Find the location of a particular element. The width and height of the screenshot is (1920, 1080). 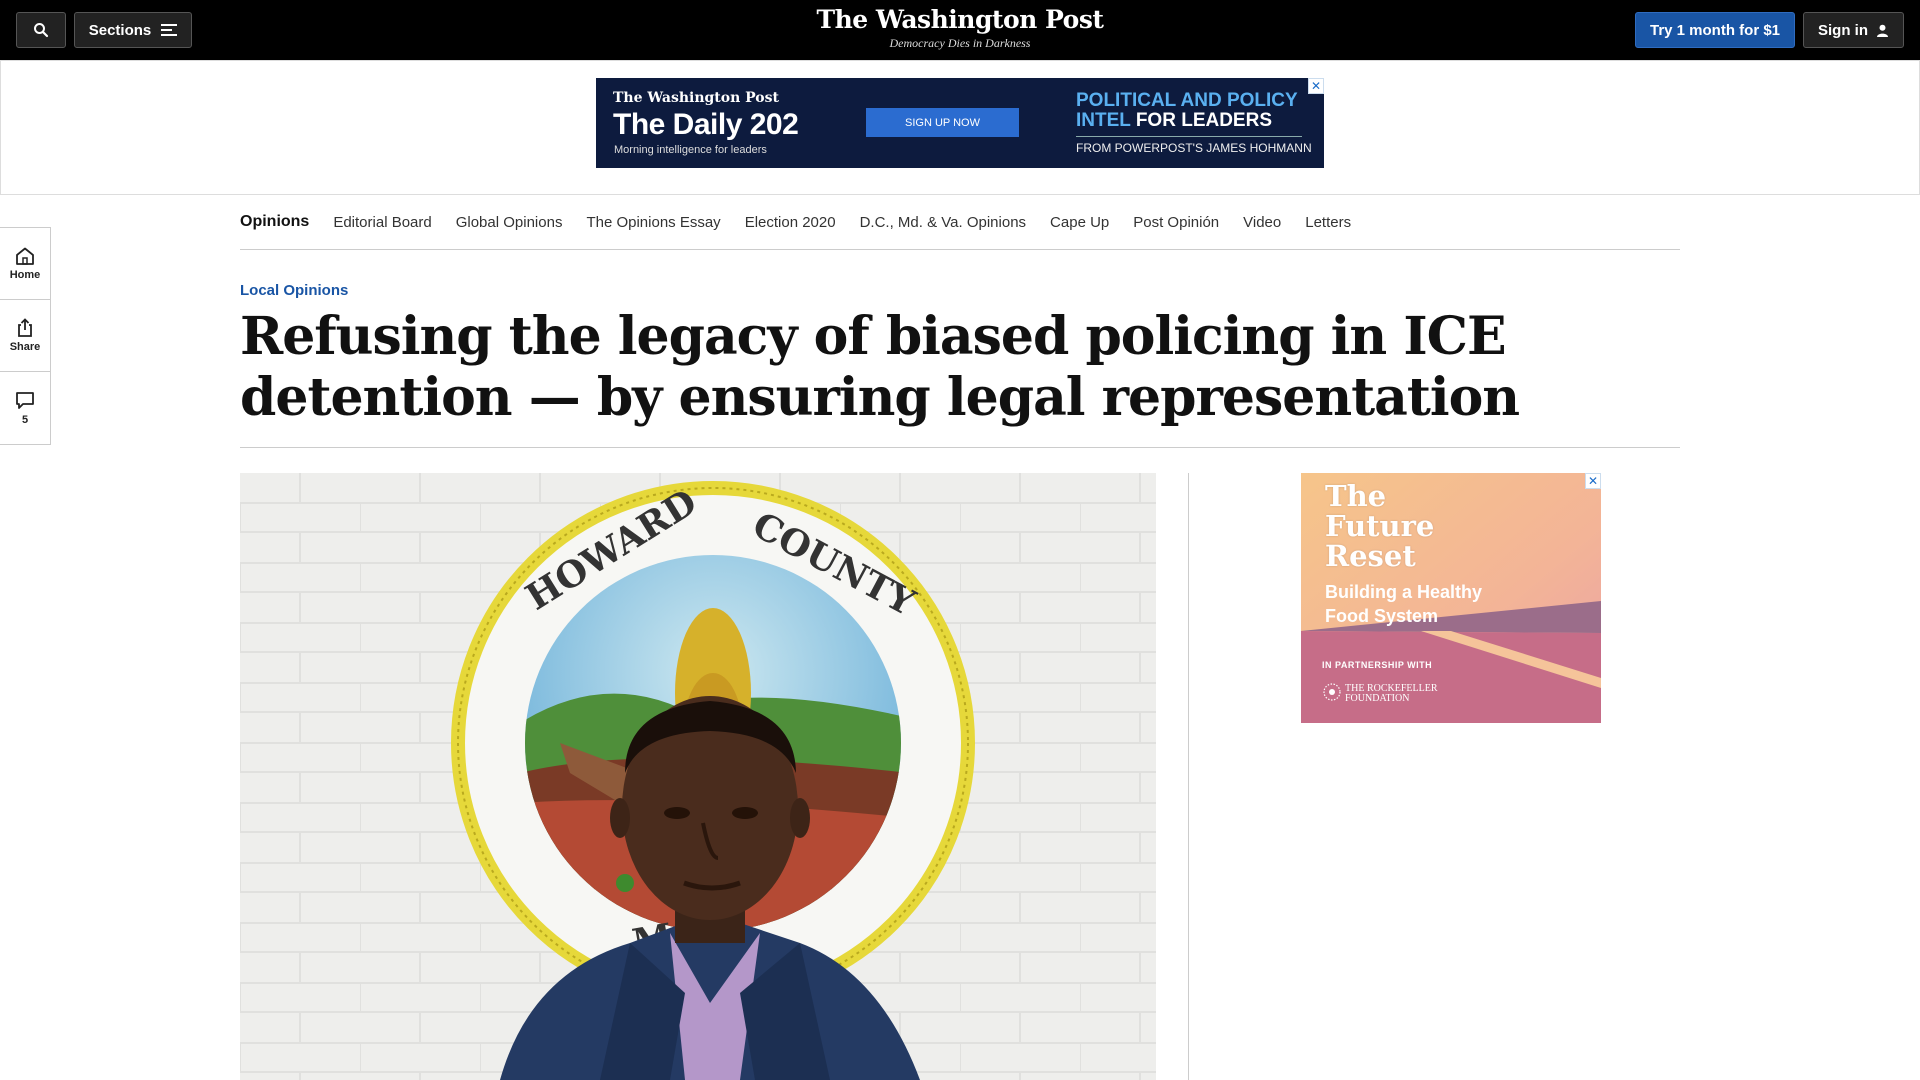

rail-comments-button: 5 is located at coordinates (25, 408).